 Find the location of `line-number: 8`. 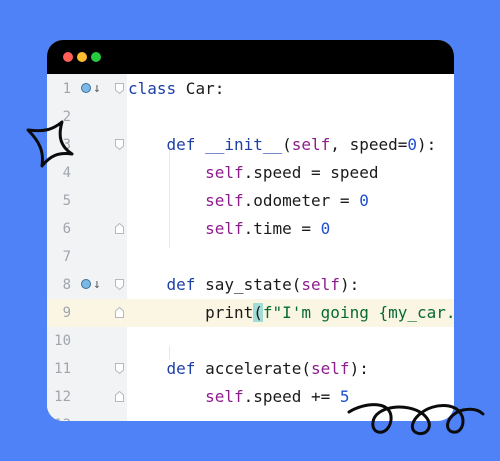

line-number: 8 is located at coordinates (66, 285).